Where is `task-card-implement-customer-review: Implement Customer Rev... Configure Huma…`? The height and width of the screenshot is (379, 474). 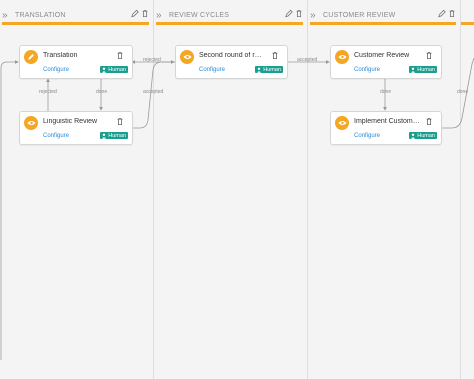
task-card-implement-customer-review: Implement Customer Rev... Configure Huma… is located at coordinates (386, 128).